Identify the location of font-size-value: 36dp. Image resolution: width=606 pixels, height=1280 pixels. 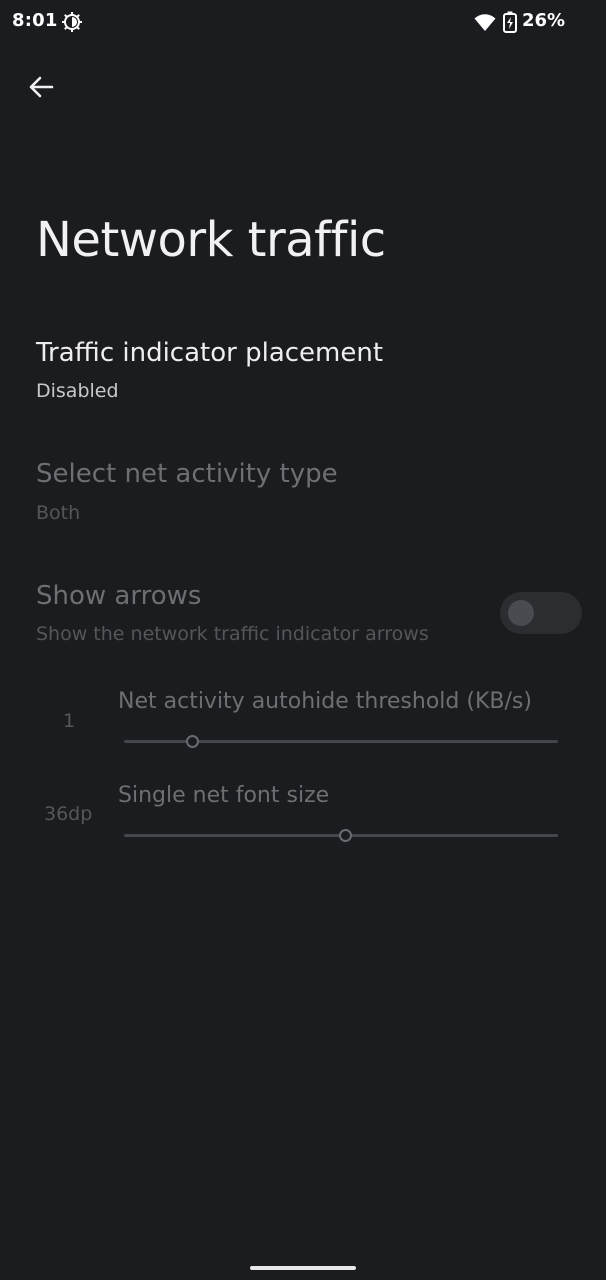
(68, 814).